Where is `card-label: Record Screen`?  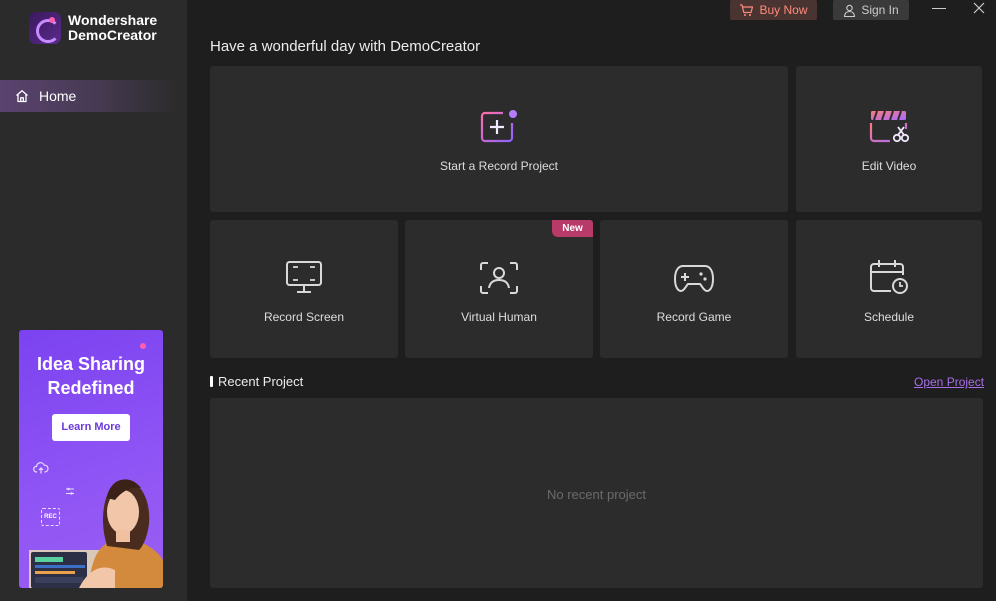 card-label: Record Screen is located at coordinates (304, 317).